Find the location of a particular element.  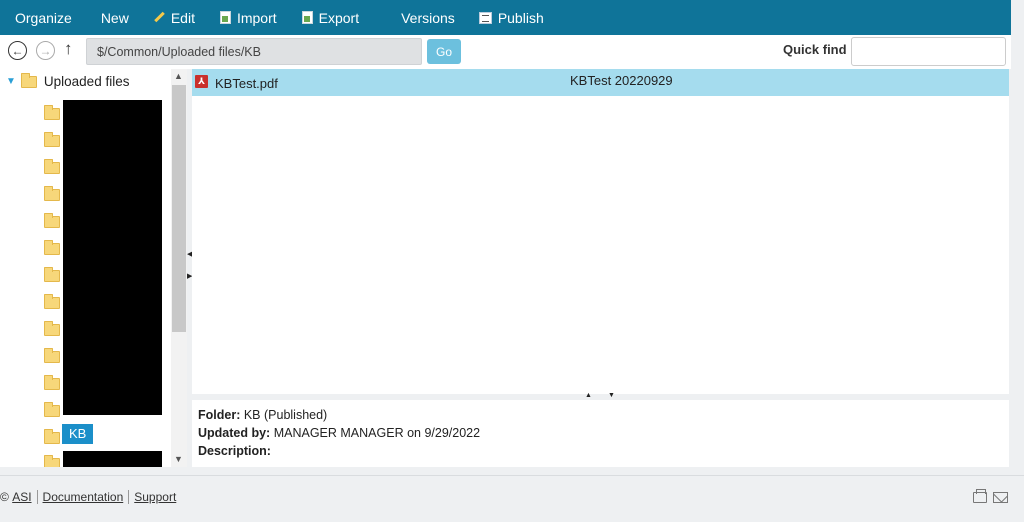

back-arrow-icon: ← is located at coordinates (17, 50).